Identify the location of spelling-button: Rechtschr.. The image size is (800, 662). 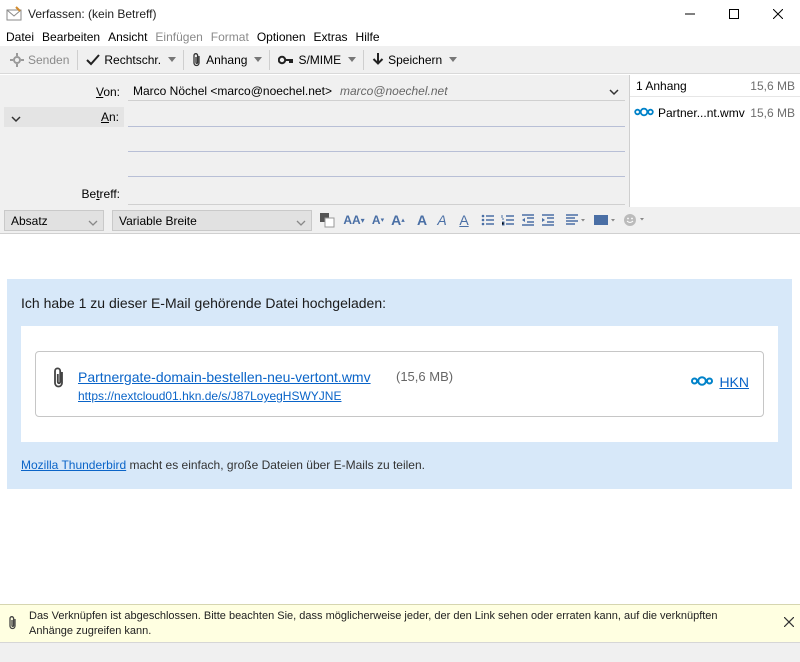
(123, 60).